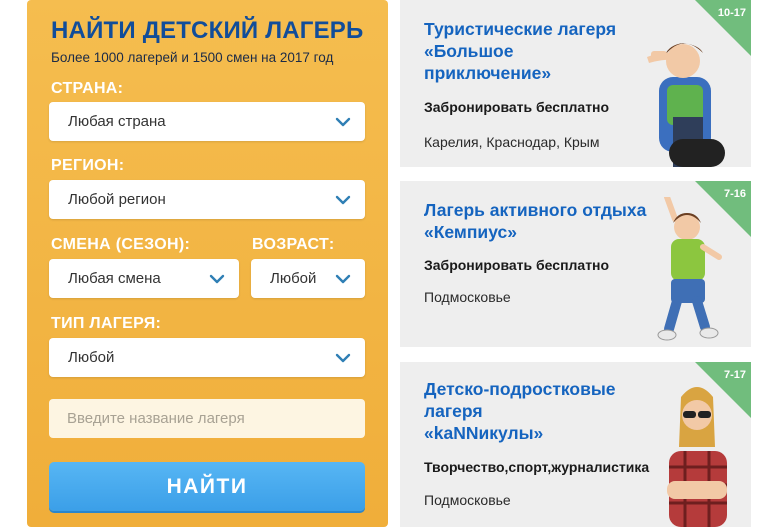 The image size is (760, 527). Describe the element at coordinates (207, 30) in the screenshot. I see `search-title: НАЙТИ ДЕТСКИЙ ЛАГЕРЬ` at that location.